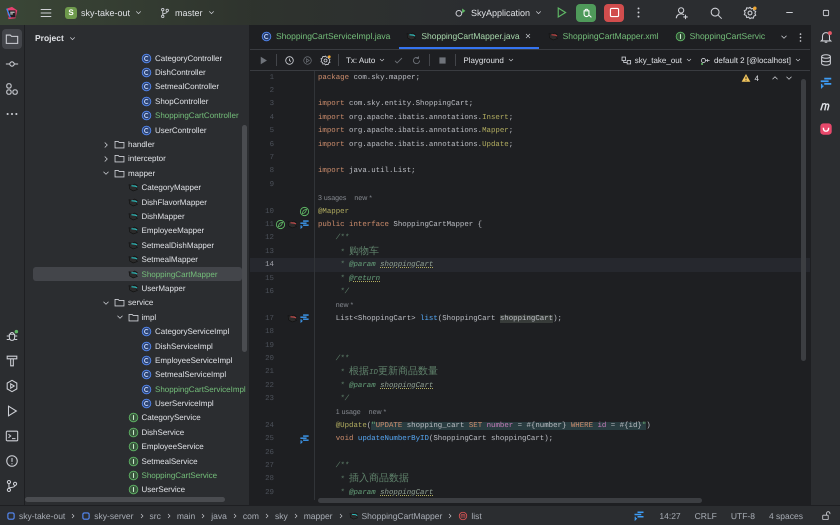 The width and height of the screenshot is (840, 525). Describe the element at coordinates (137, 115) in the screenshot. I see `tree-item: ShoppingCartController` at that location.